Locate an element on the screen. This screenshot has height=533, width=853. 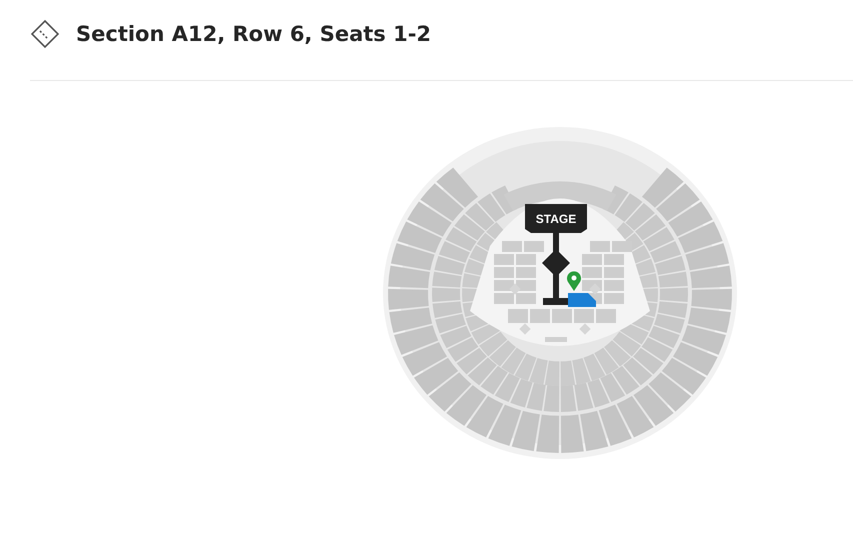
section-title: Section A12, Row 6, Seats 1-2 is located at coordinates (254, 34).